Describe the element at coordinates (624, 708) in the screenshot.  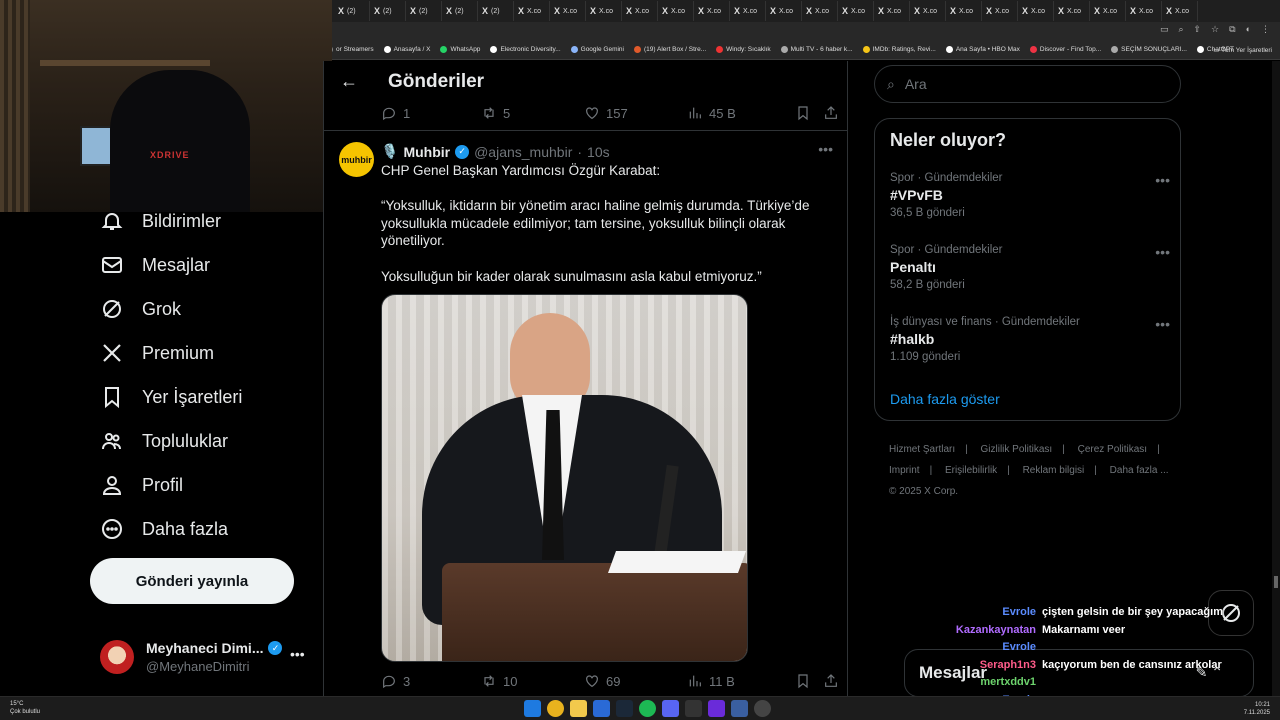
I see `steam-icon` at that location.